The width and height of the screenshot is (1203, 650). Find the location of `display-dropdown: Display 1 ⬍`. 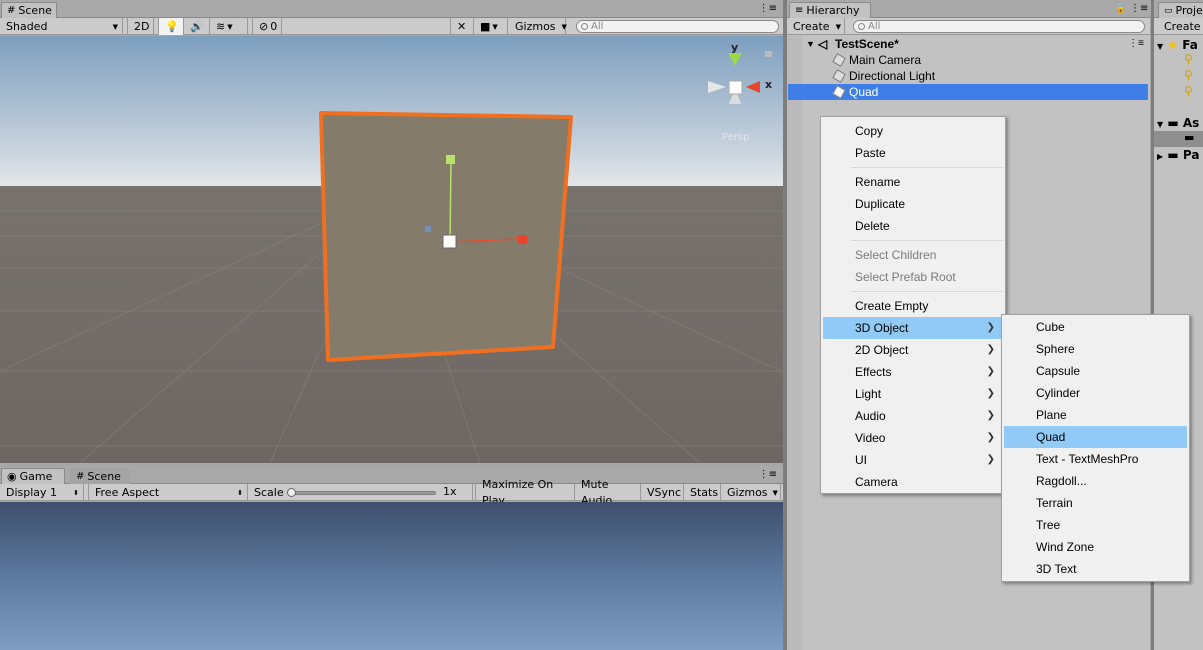

display-dropdown: Display 1 ⬍ is located at coordinates (42, 492).